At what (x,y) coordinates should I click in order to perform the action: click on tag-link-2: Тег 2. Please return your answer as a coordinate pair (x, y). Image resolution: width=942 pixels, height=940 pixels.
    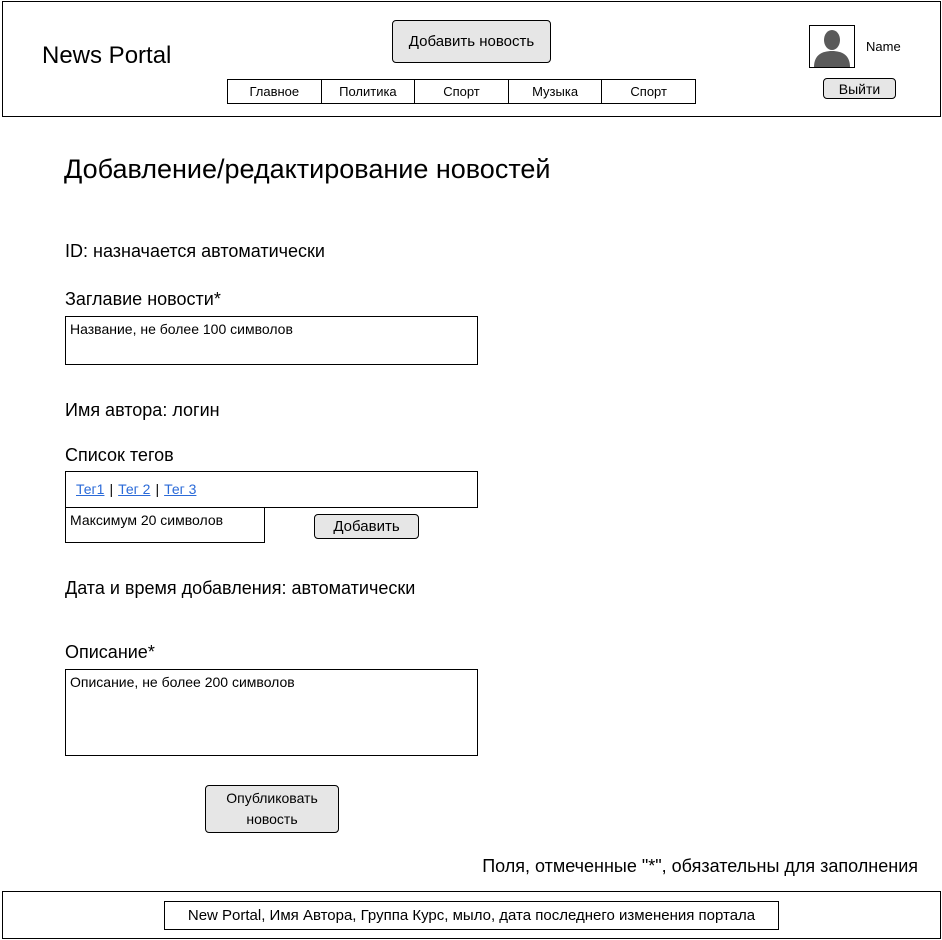
    Looking at the image, I should click on (134, 489).